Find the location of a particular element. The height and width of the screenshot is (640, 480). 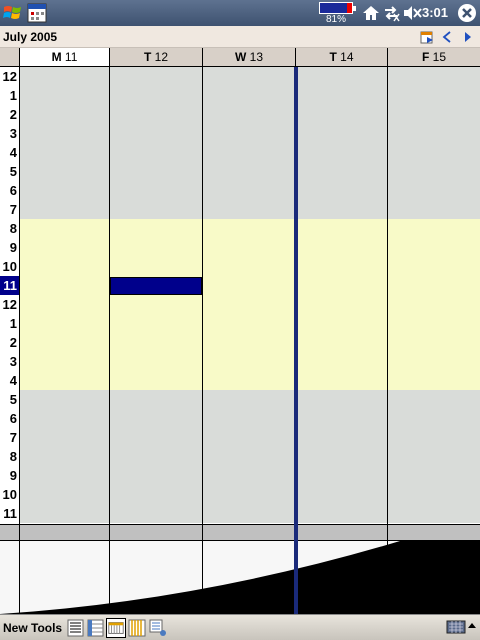

battery-label: 81% is located at coordinates (335, 19).